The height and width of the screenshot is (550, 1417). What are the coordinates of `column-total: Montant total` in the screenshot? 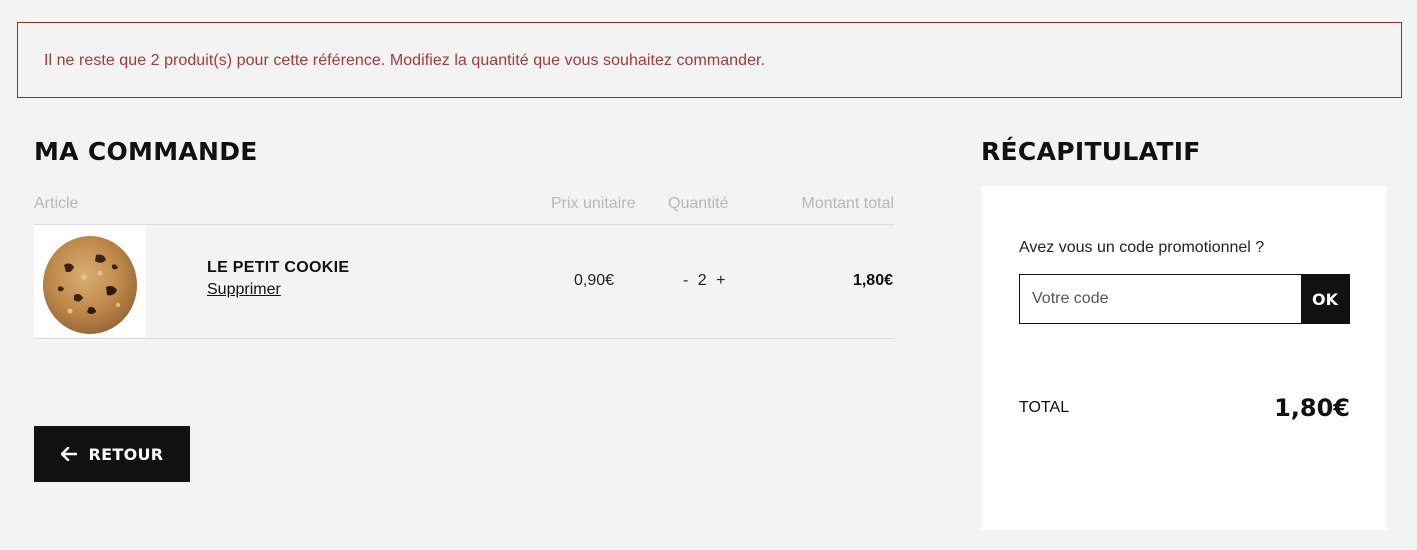 It's located at (848, 203).